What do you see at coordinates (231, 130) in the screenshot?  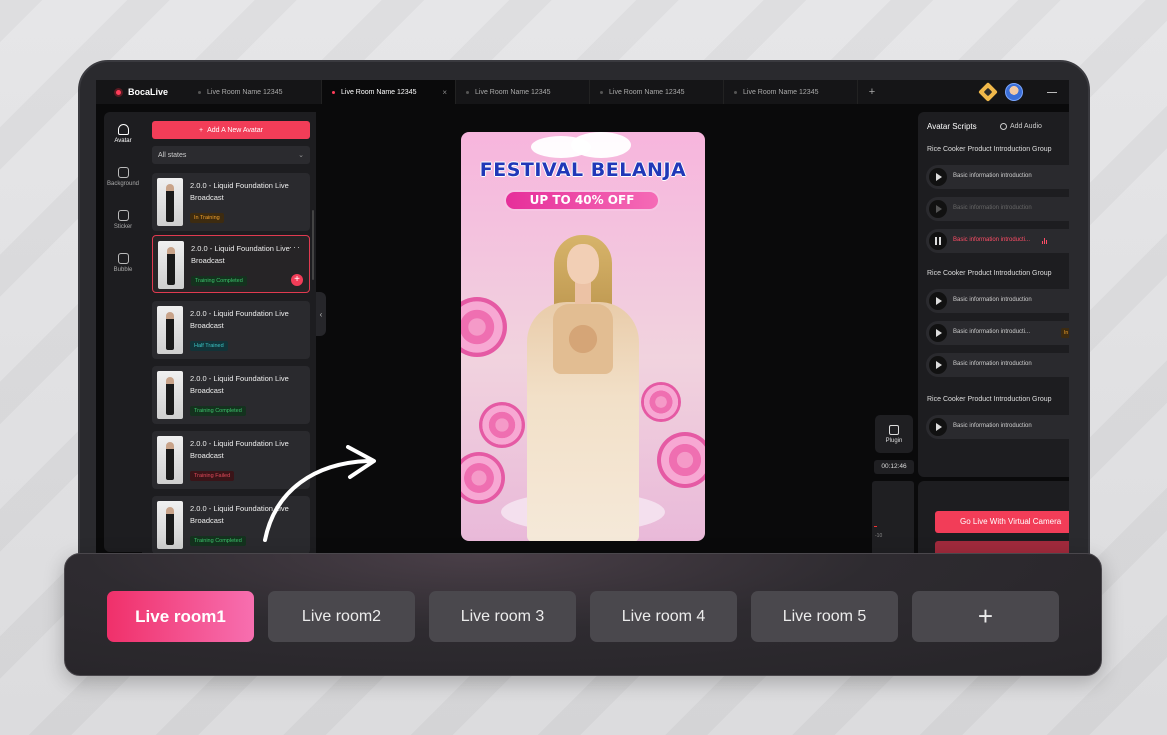 I see `add-avatar-button: + Add A New Avatar` at bounding box center [231, 130].